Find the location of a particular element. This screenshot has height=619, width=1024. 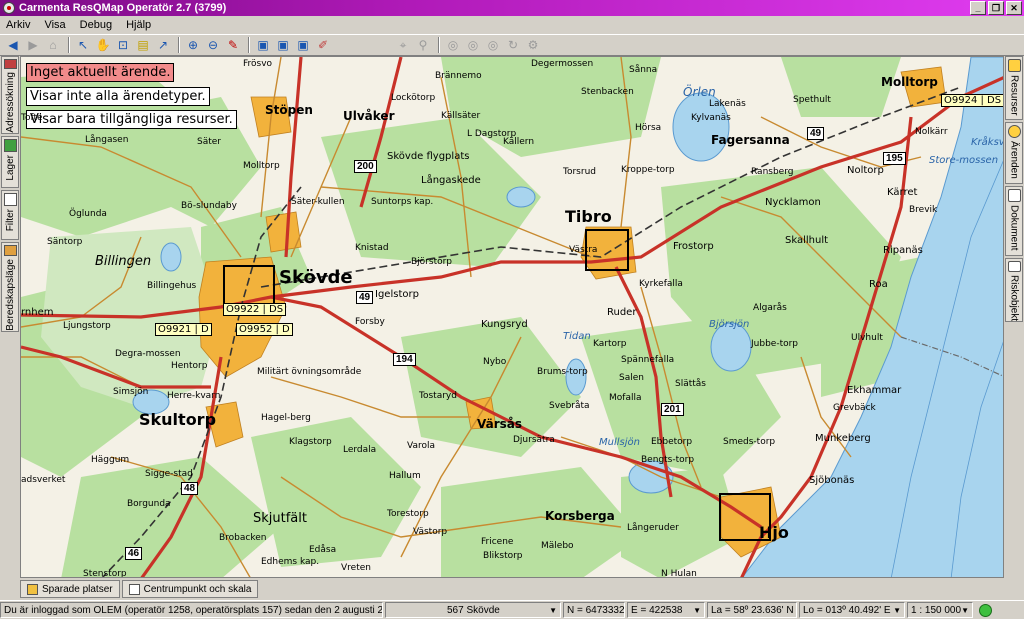

town-label: Tibro is located at coordinates (588, 216).